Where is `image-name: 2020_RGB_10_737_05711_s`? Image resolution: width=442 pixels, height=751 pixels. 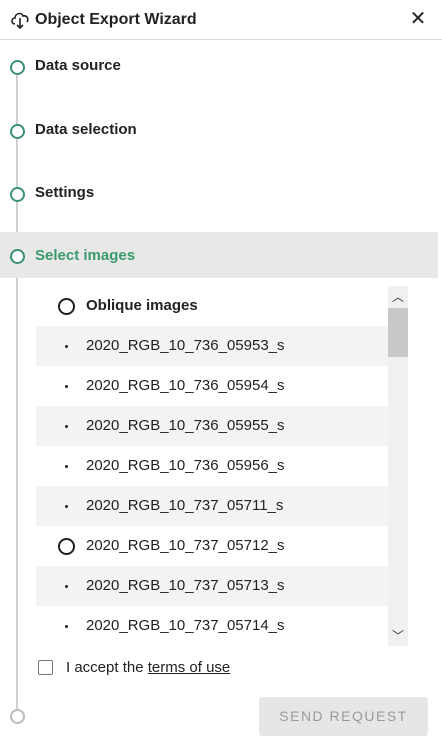 image-name: 2020_RGB_10_737_05711_s is located at coordinates (185, 505).